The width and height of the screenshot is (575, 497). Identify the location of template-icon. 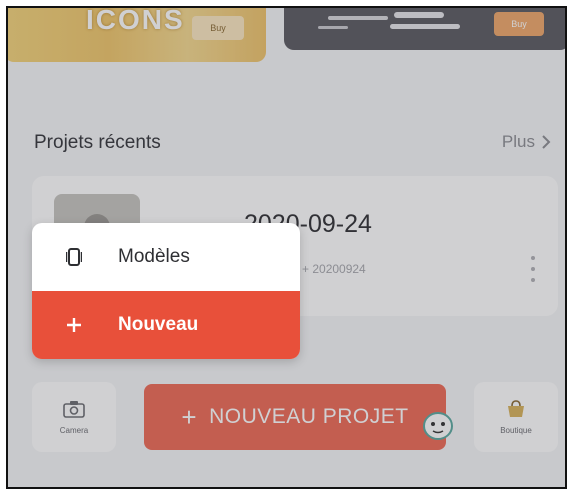
(74, 257).